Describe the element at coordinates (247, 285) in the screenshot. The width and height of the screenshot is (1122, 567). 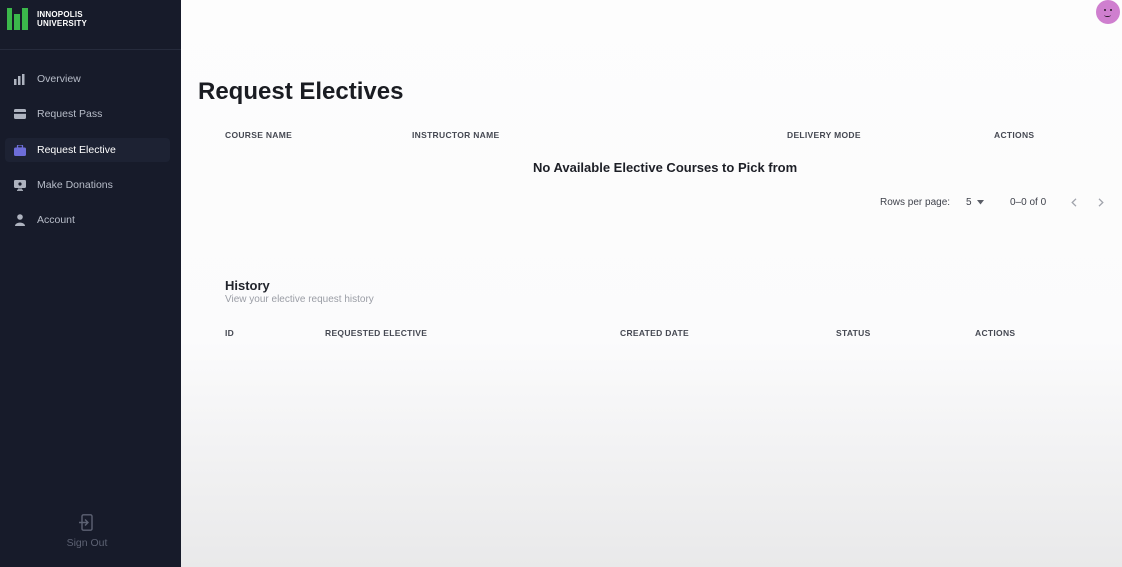
I see `history-title: History` at that location.